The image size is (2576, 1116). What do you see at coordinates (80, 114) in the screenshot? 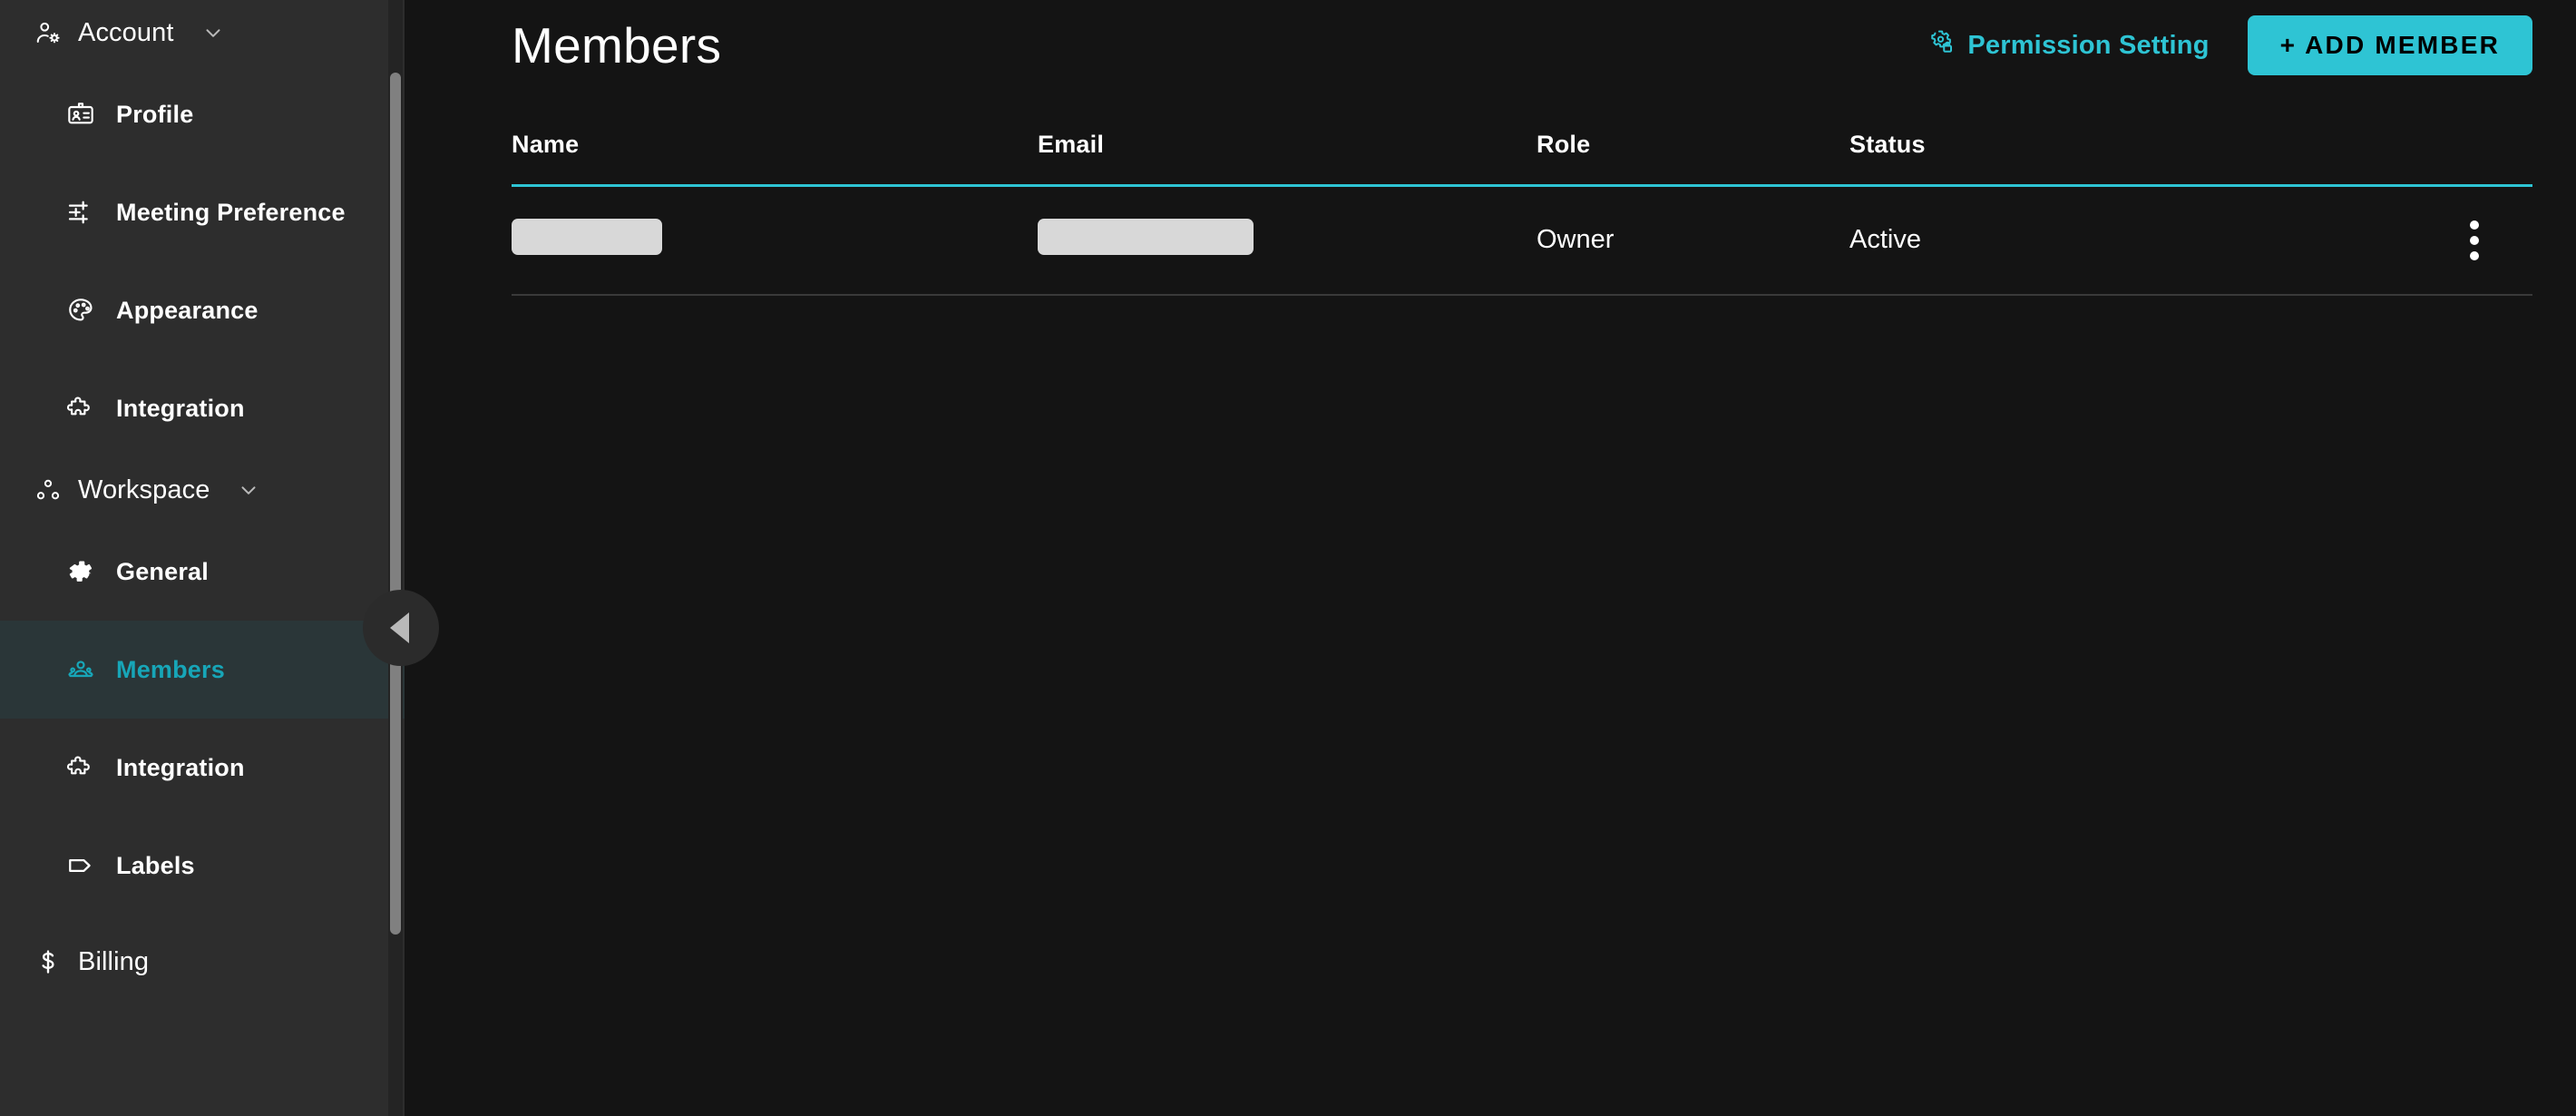
I see `id-badge-icon` at bounding box center [80, 114].